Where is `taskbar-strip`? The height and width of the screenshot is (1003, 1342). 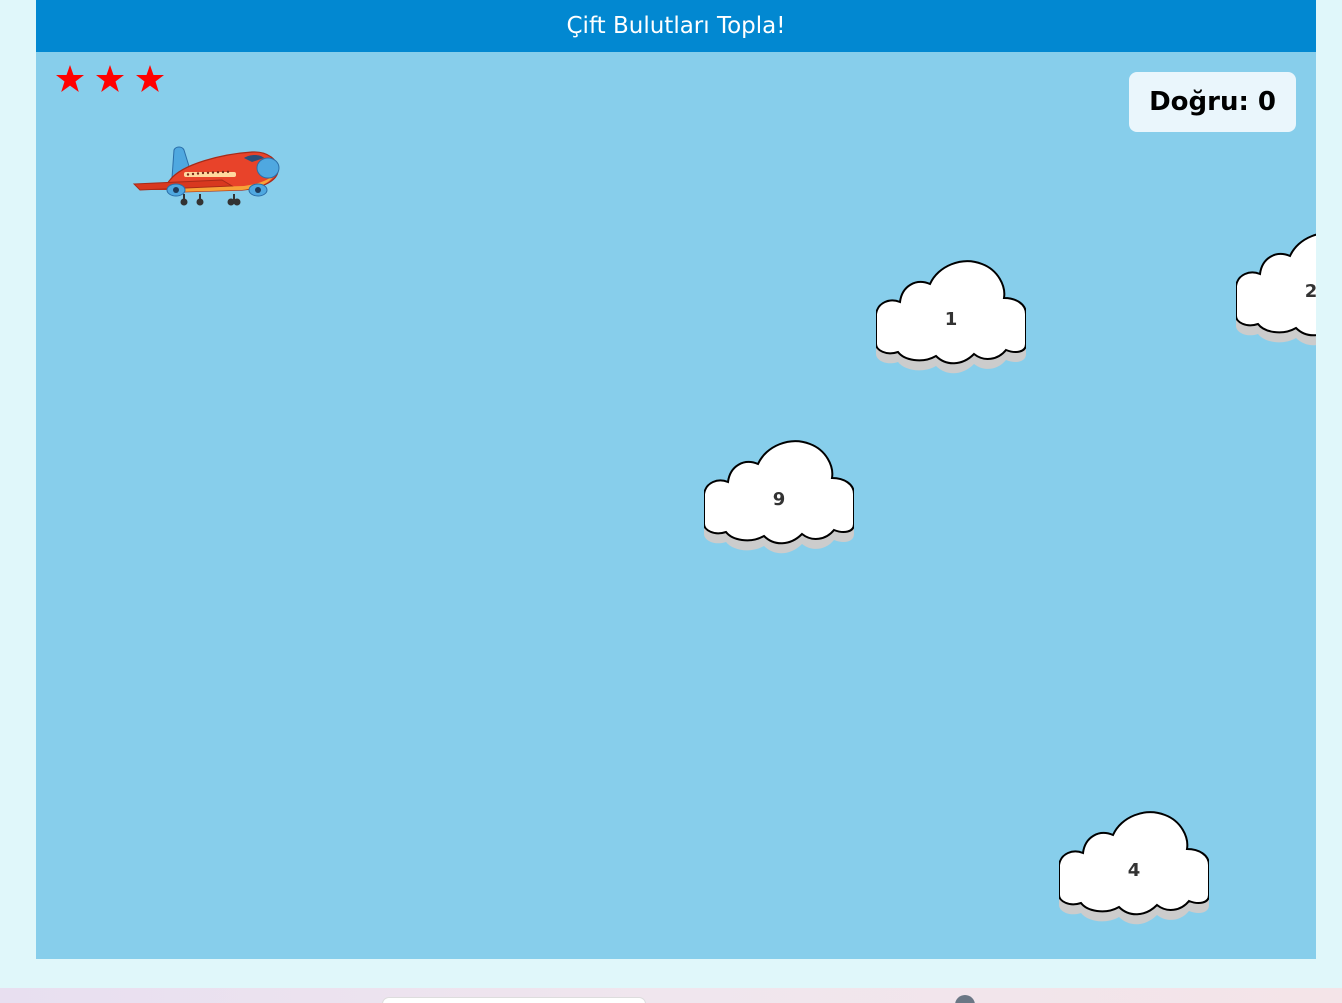
taskbar-strip is located at coordinates (671, 995).